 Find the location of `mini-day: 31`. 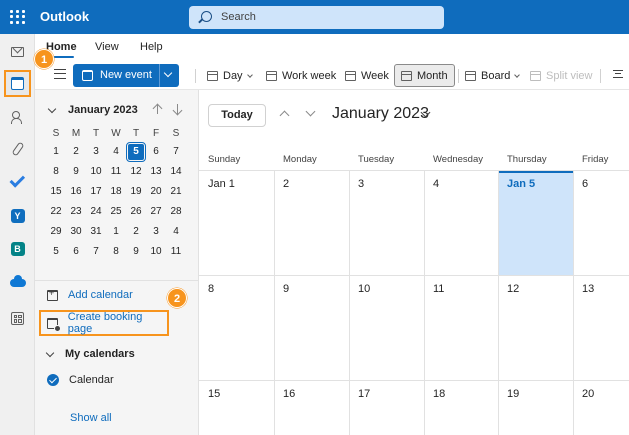

mini-day: 31 is located at coordinates (96, 232).